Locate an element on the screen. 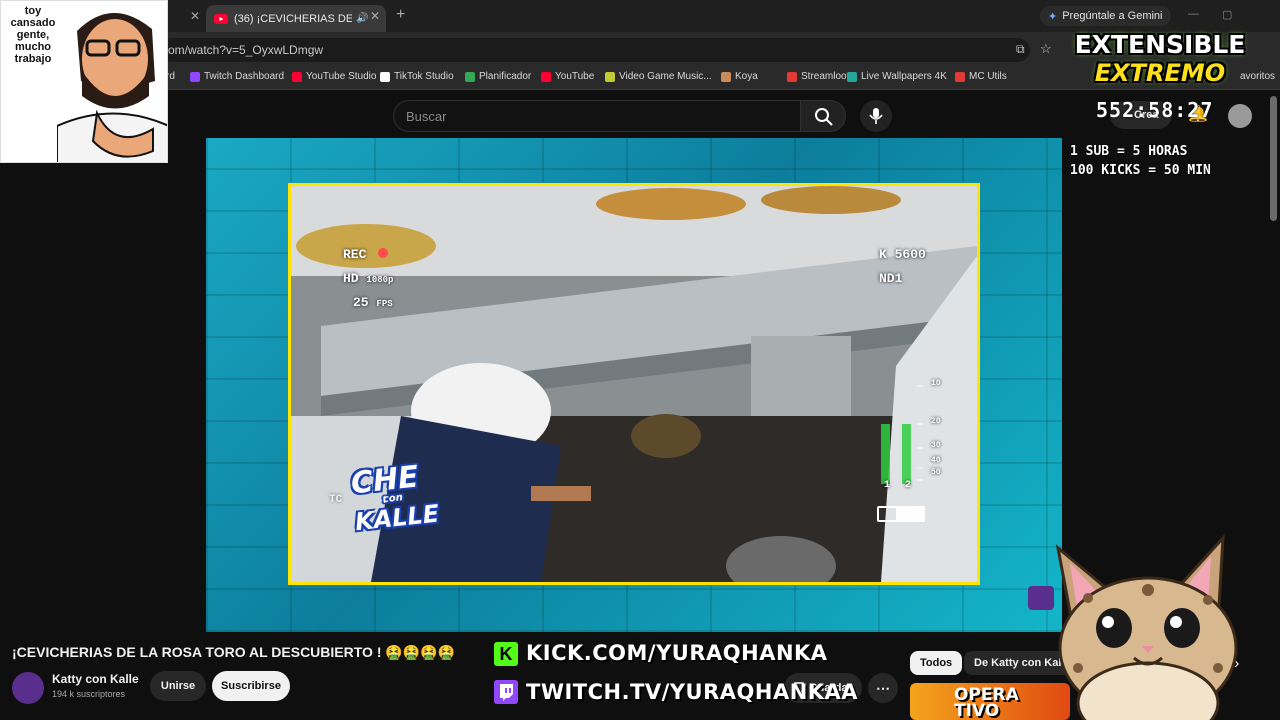  page-scrollbar is located at coordinates (1273, 158).